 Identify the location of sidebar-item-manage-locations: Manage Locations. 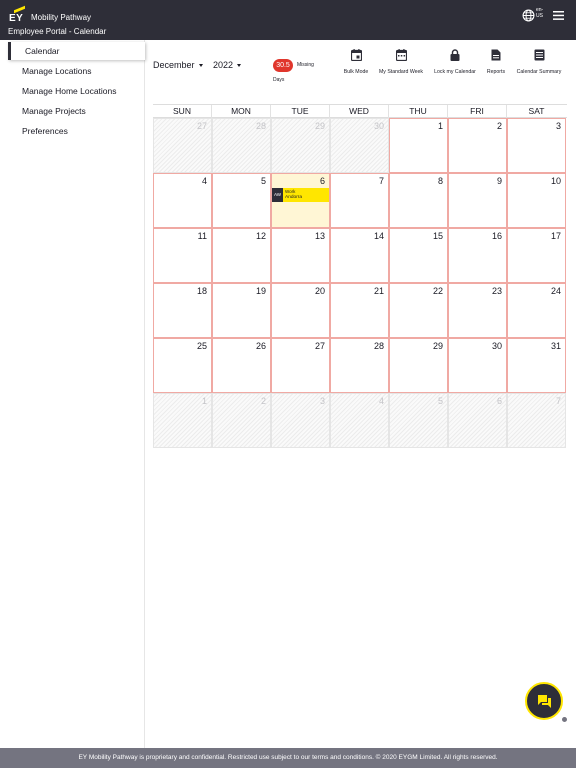
(72, 71).